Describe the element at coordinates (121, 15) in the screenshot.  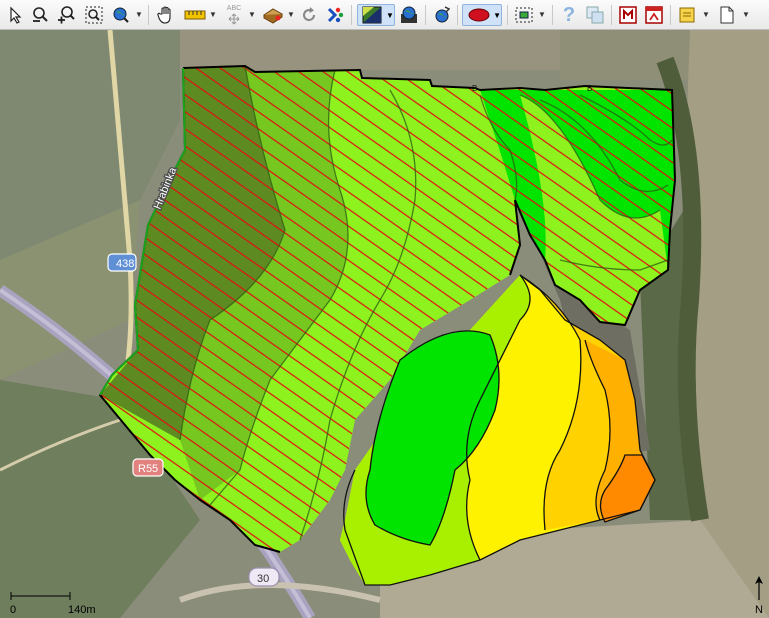
I see `zoom-globe-icon` at that location.